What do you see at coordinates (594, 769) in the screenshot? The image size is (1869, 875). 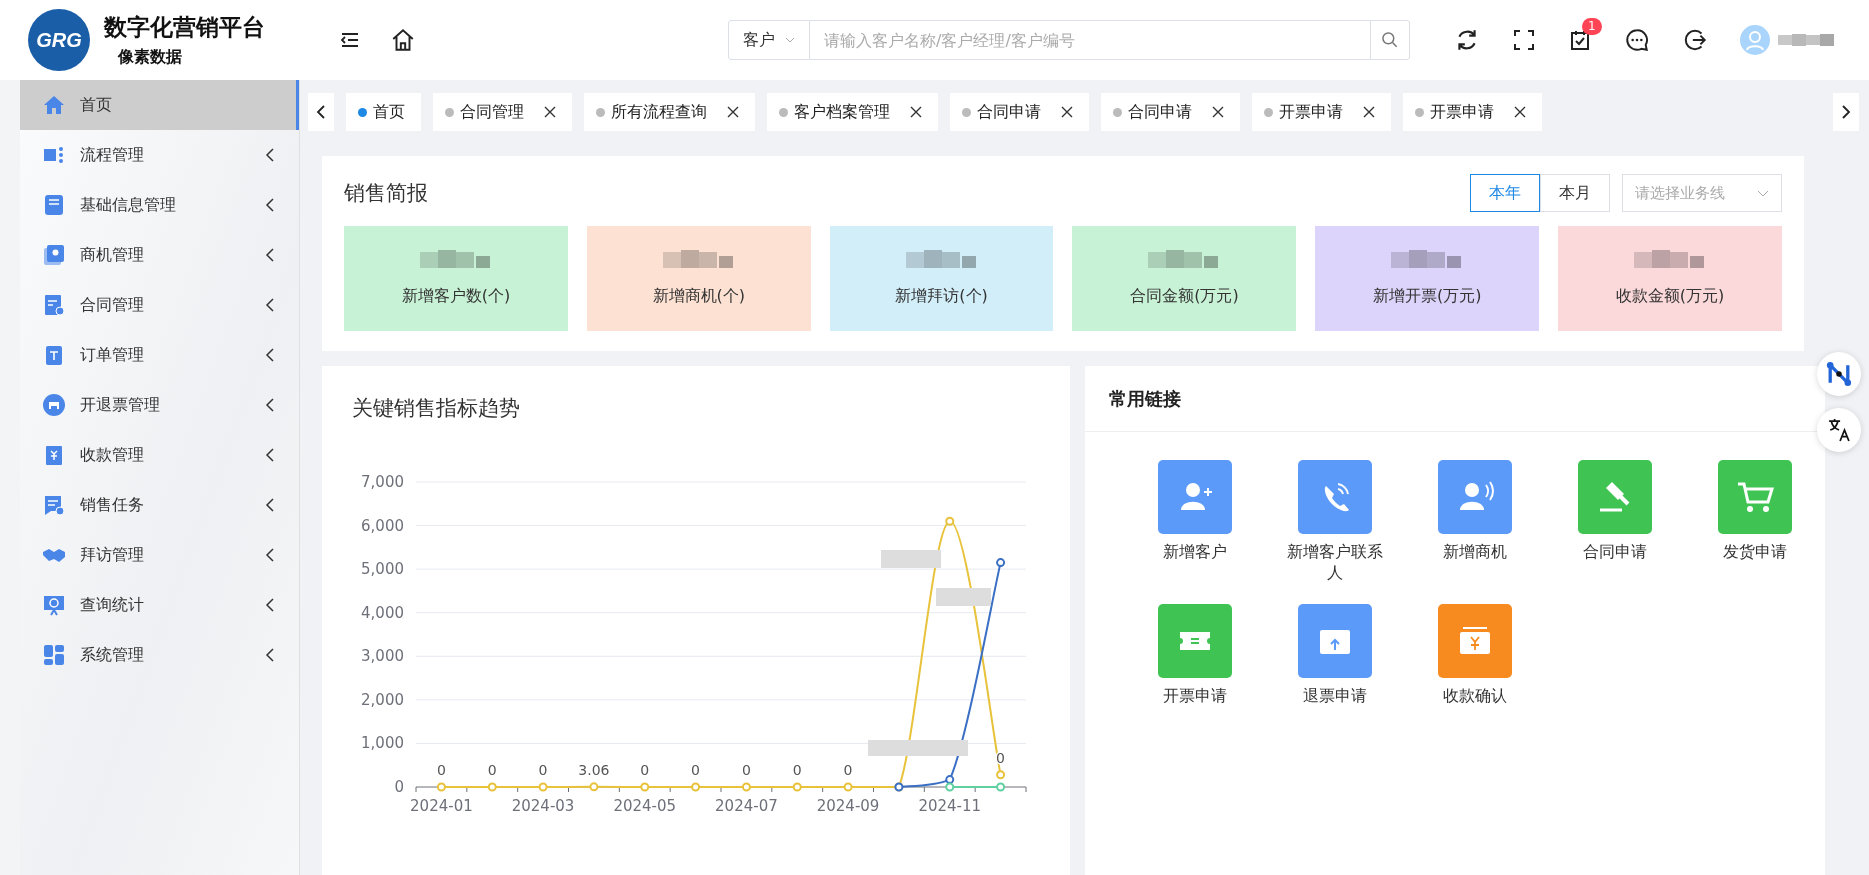 I see `data-label: 3.06` at bounding box center [594, 769].